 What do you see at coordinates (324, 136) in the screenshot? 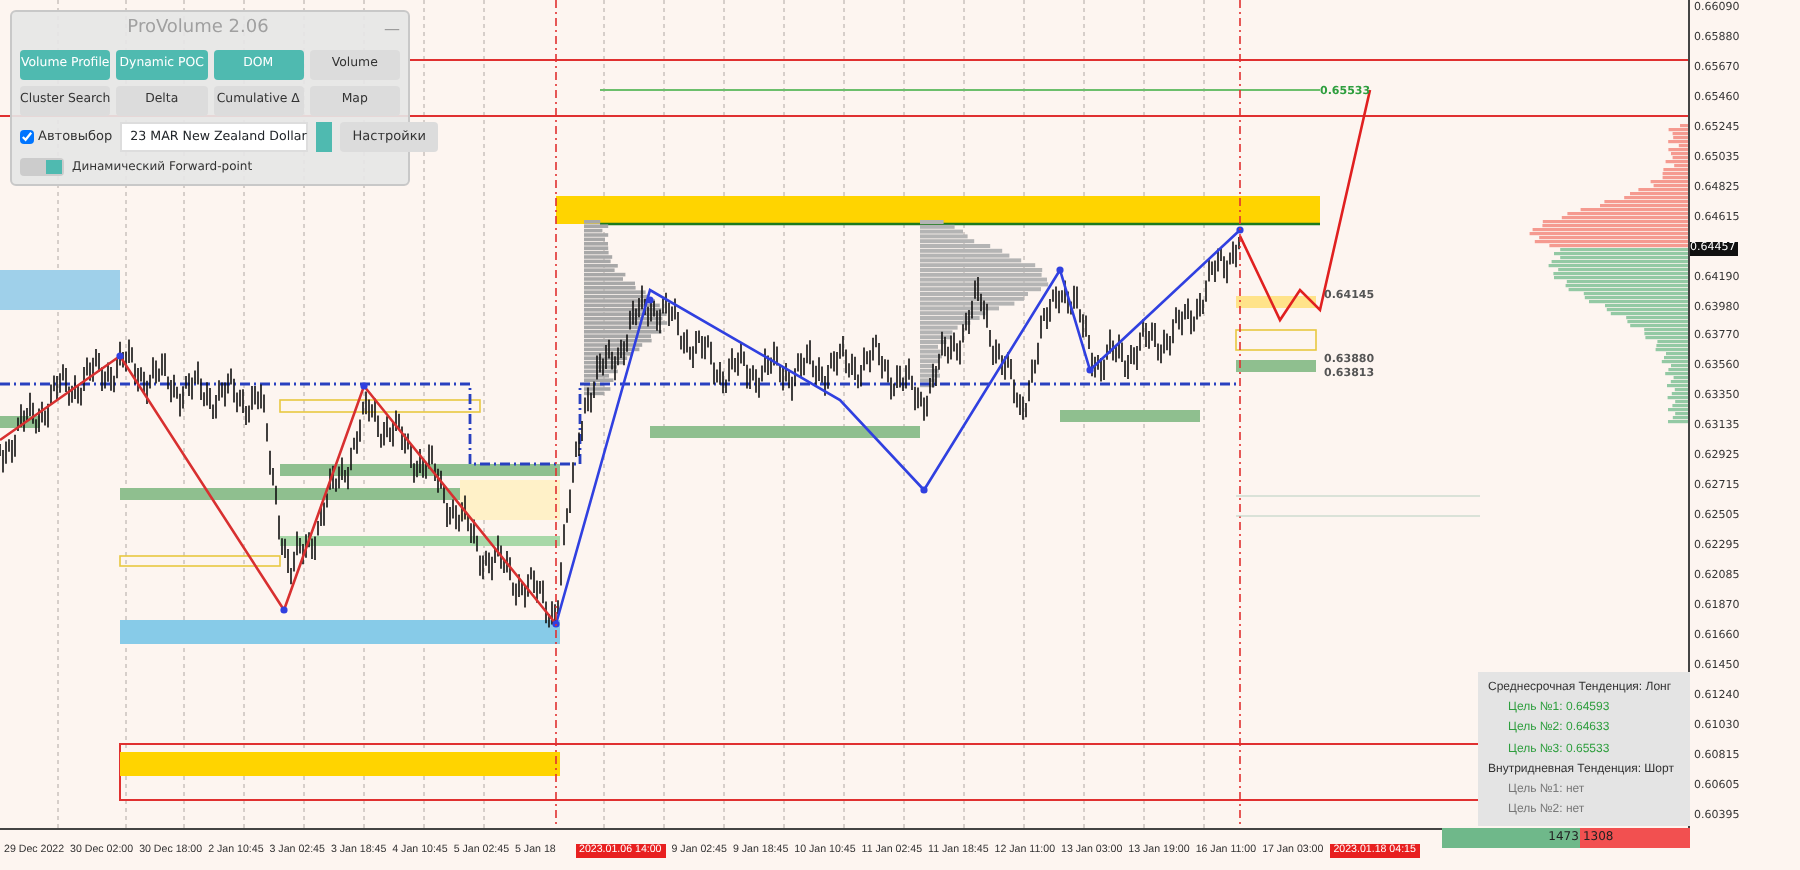
I see `spinner-control` at bounding box center [324, 136].